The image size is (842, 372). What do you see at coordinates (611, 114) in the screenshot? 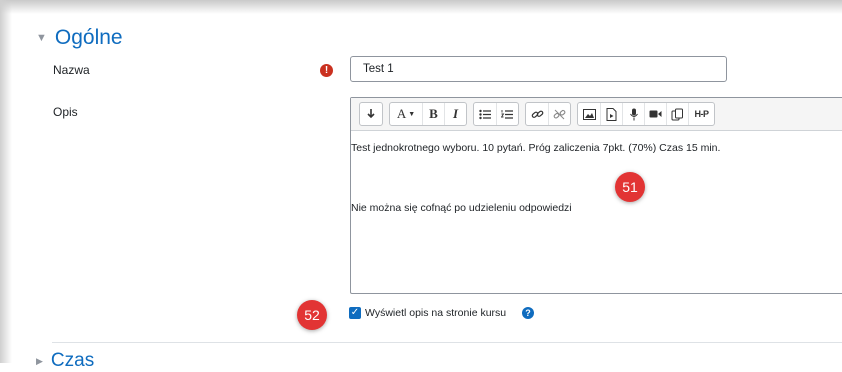
I see `media-file-icon` at bounding box center [611, 114].